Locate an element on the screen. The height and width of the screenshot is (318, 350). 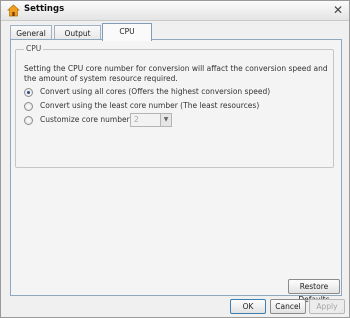
chevron-down-icon: ▼ is located at coordinates (165, 120).